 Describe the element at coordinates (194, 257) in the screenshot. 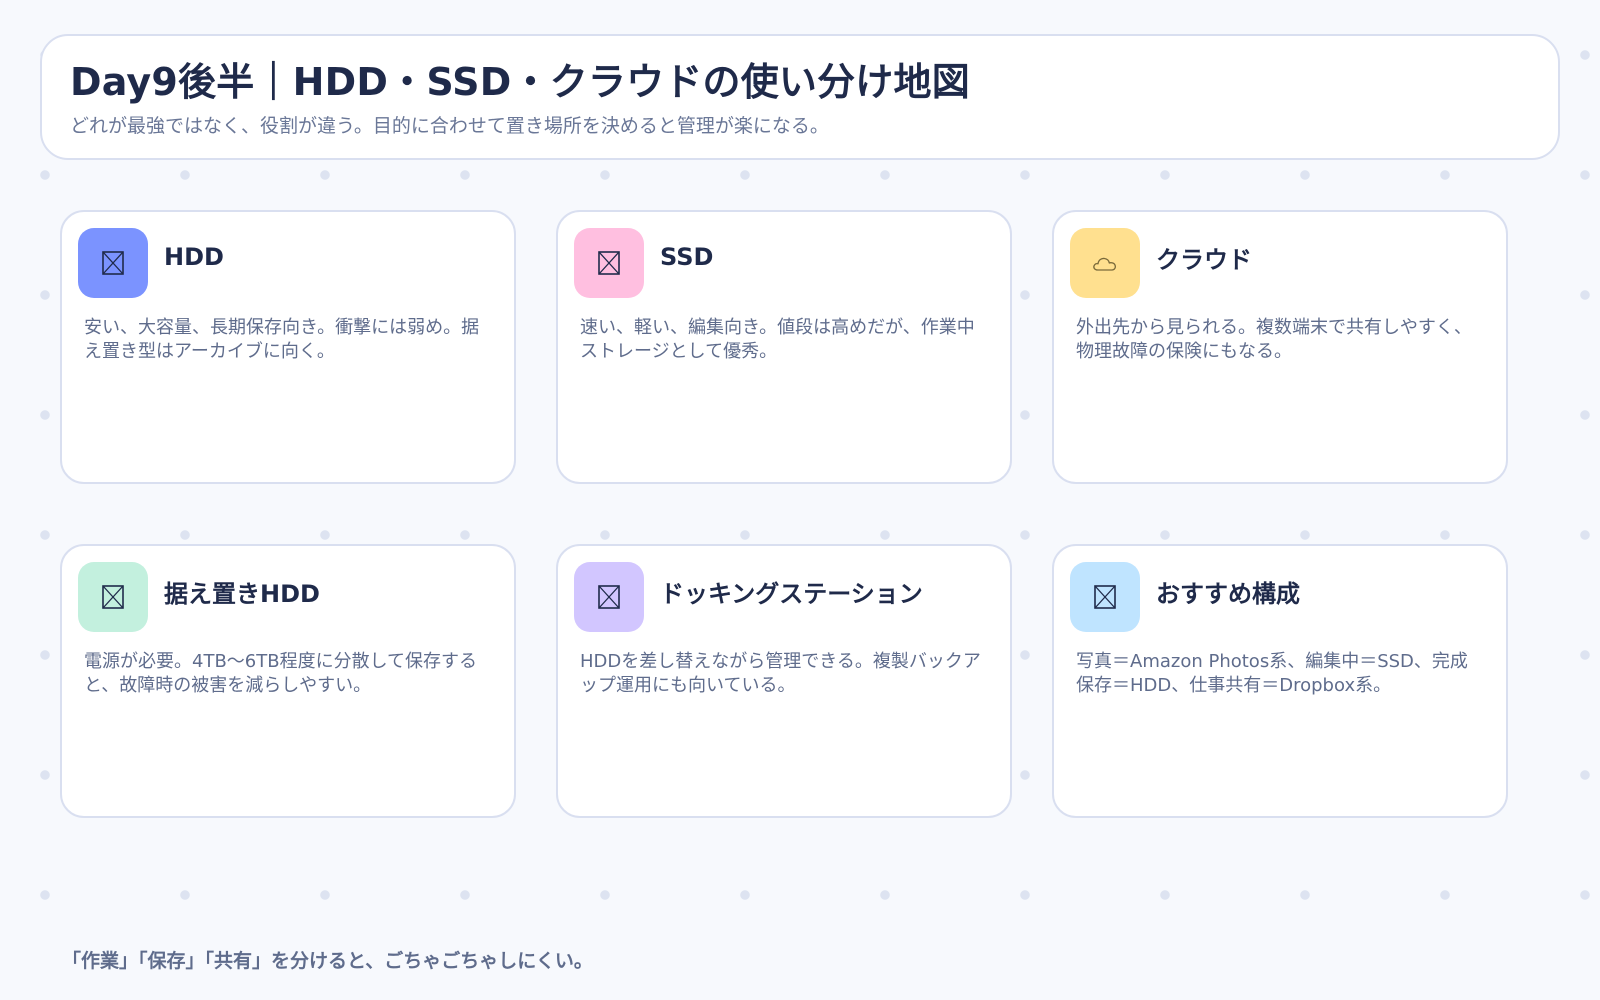

I see `card-title-hdd: HDD` at that location.